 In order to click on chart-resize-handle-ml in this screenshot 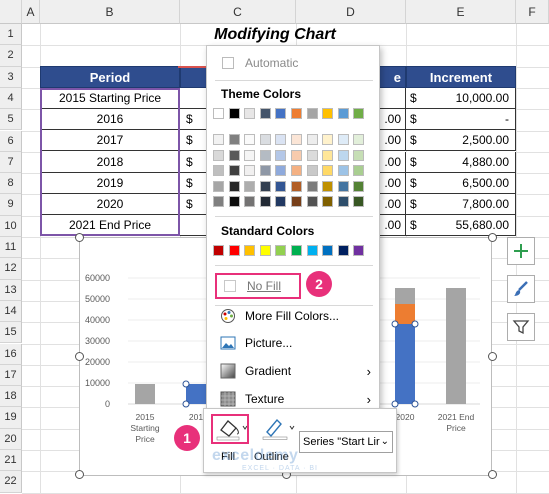, I will do `click(79, 356)`.